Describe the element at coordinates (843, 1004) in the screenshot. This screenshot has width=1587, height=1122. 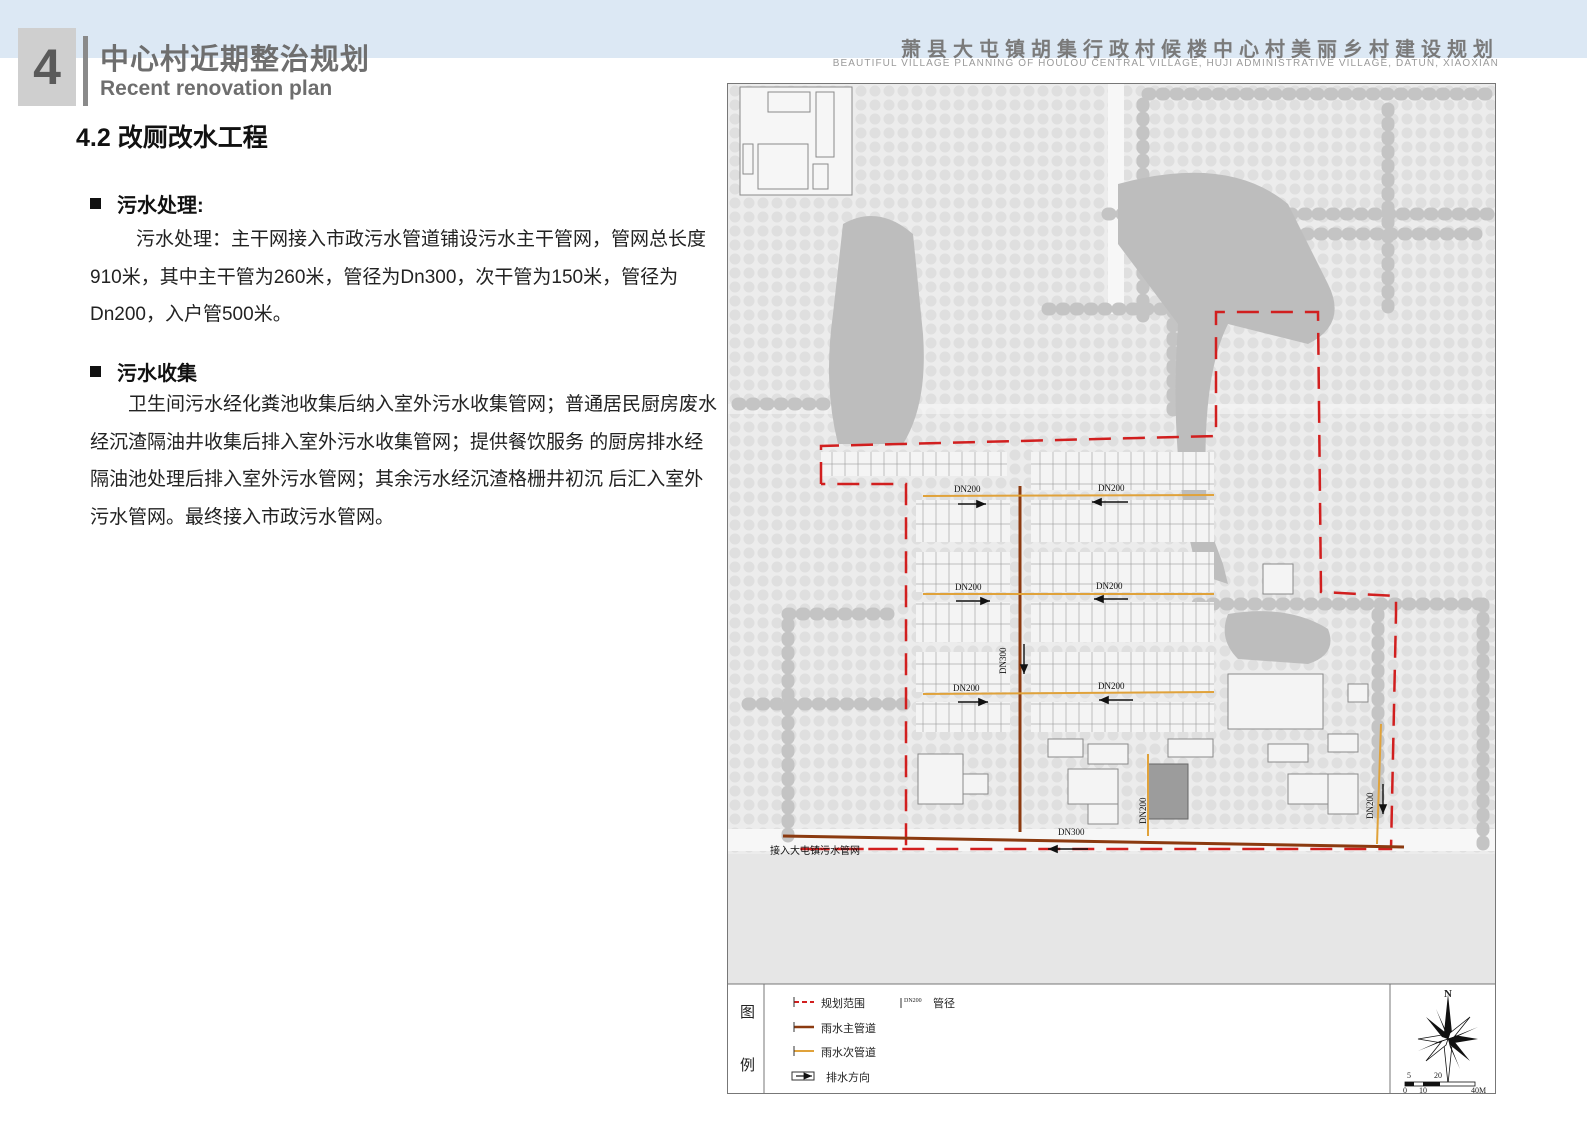
I see `legend-boundary-label: 规划范围` at that location.